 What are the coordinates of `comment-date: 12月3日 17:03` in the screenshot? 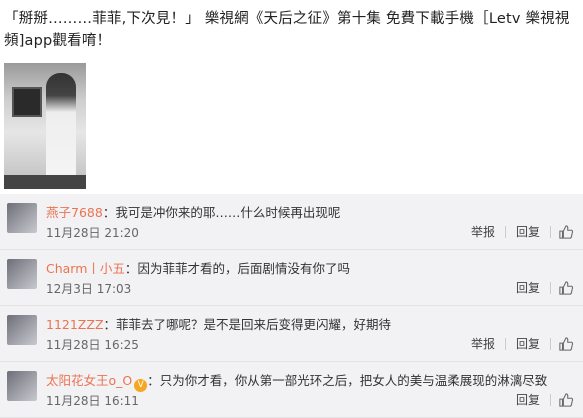 It's located at (89, 289).